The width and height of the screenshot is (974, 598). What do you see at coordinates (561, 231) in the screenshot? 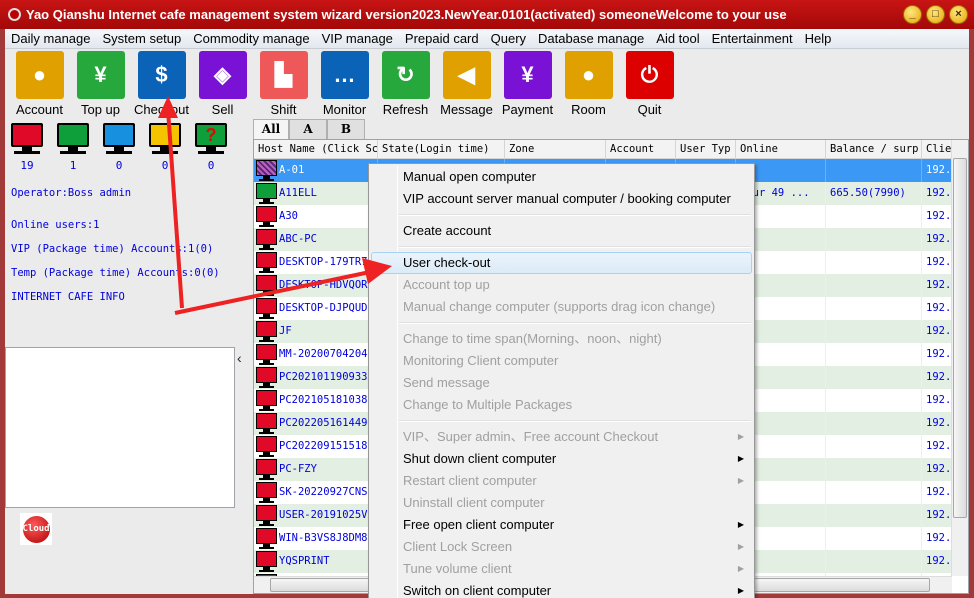
I see `context-item-create-account: Create account` at bounding box center [561, 231].